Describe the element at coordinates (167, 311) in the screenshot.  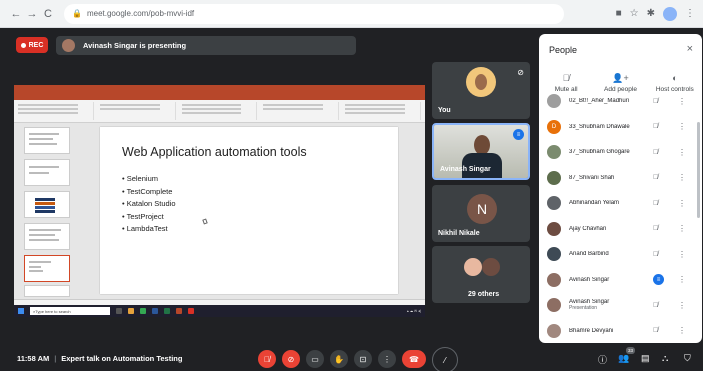
I see `excel-icon` at that location.